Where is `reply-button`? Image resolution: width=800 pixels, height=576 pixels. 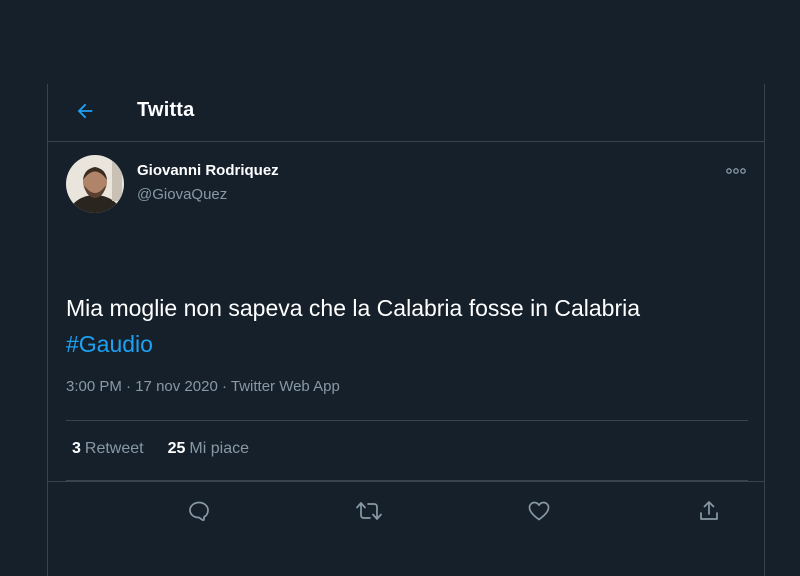 reply-button is located at coordinates (199, 511).